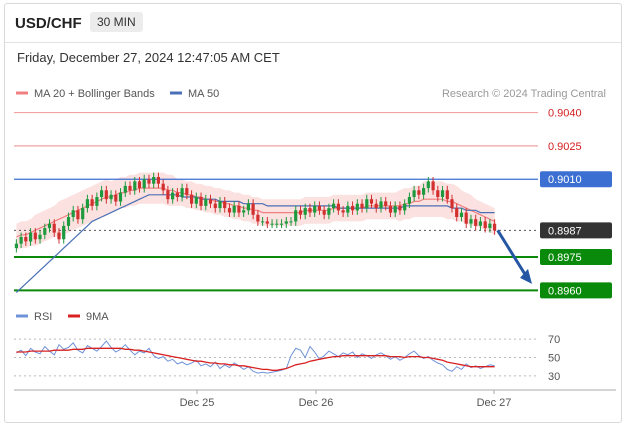 The height and width of the screenshot is (432, 630). I want to click on x-tick-label: Dec 27, so click(494, 403).